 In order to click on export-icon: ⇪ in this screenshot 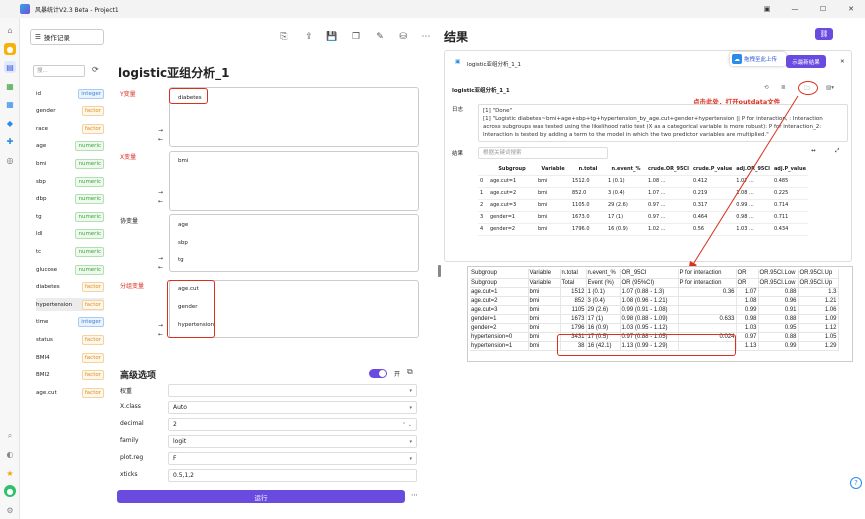, I will do `click(309, 37)`.